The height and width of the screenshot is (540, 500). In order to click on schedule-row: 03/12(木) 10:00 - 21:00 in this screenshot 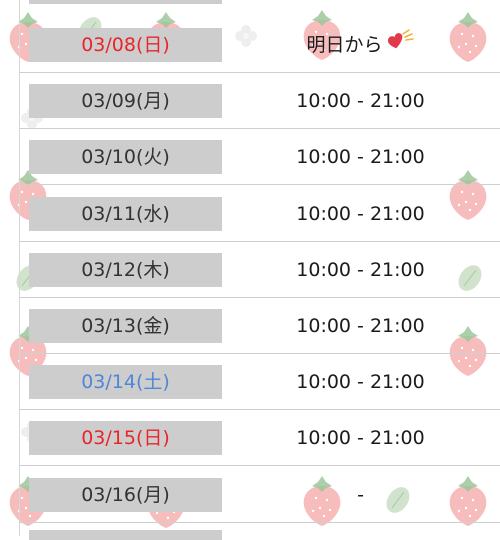, I will do `click(259, 270)`.